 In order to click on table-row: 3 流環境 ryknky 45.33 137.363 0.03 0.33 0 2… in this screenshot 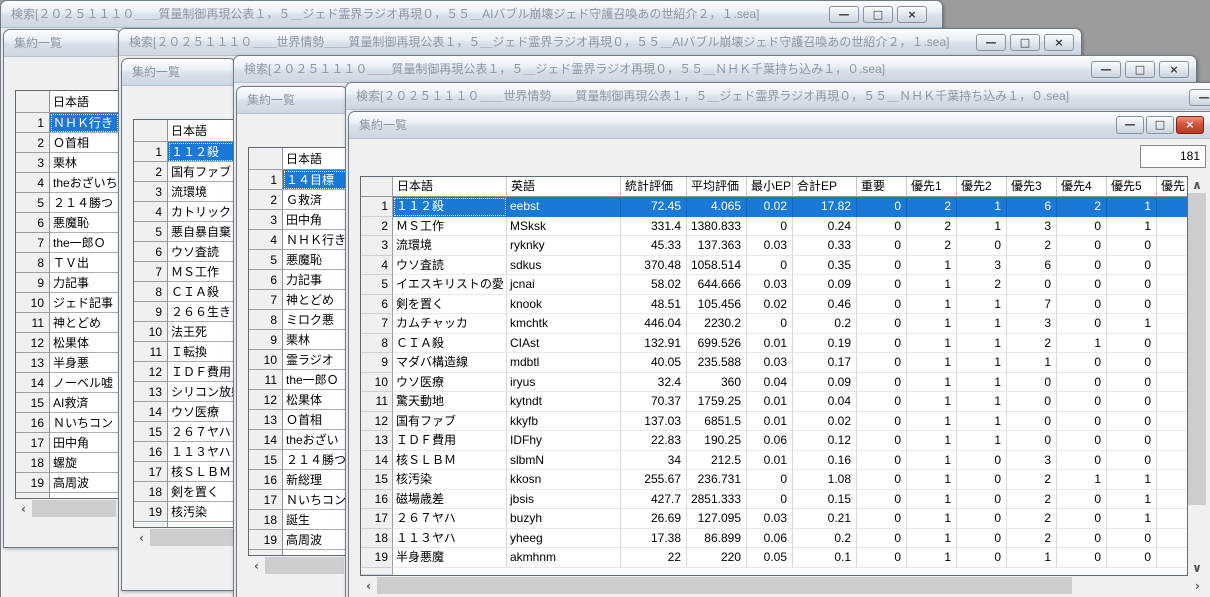, I will do `click(774, 246)`.